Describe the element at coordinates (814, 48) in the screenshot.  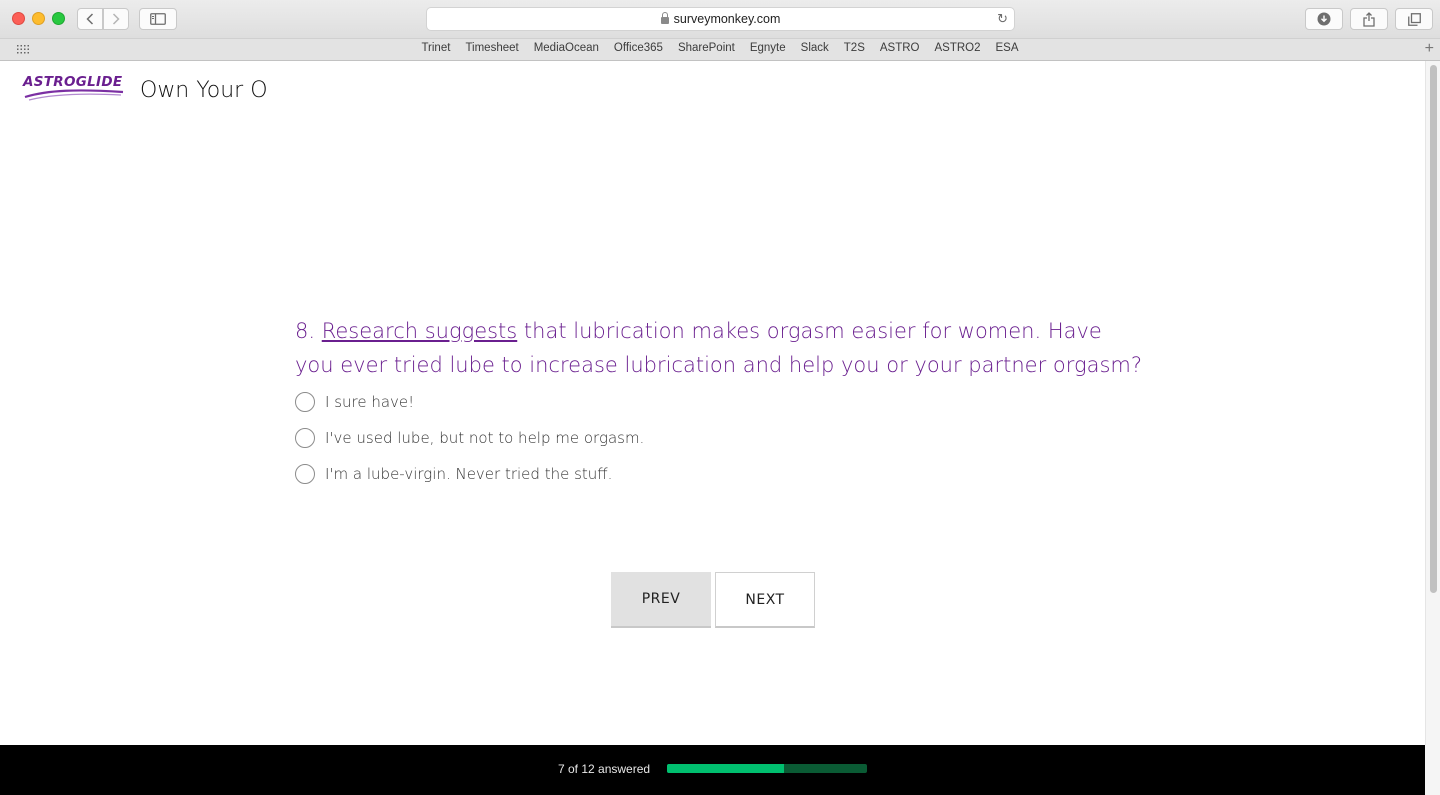
I see `bookmark-item: Slack` at that location.